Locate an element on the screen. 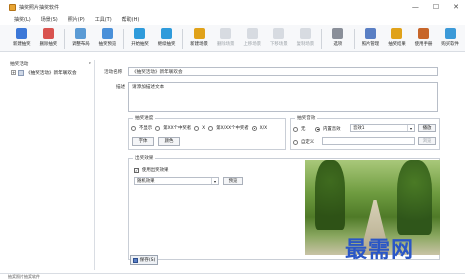 The height and width of the screenshot is (280, 465). toolbar-button-label: 上移场景 is located at coordinates (252, 44).